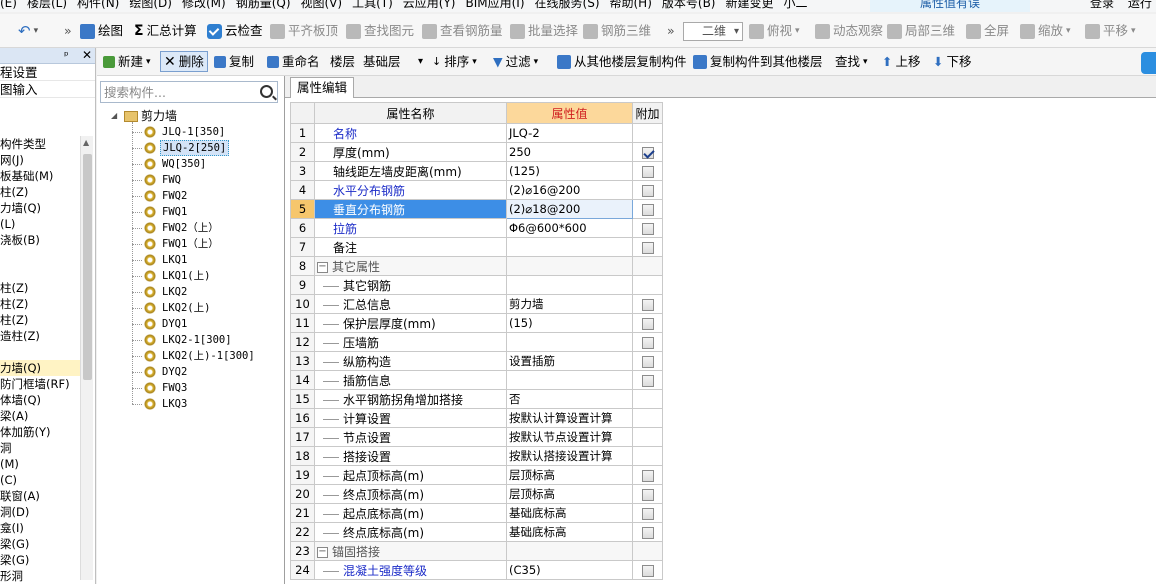 The height and width of the screenshot is (584, 1156). What do you see at coordinates (304, 31) in the screenshot?
I see `flush-slab-button: 平齐板顶` at bounding box center [304, 31].